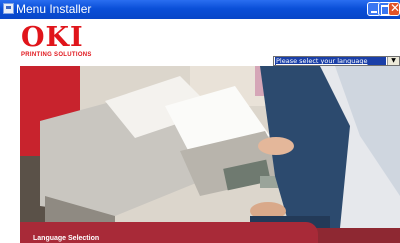 The image size is (400, 243). I want to click on logo-subtitle: PRINTING SOLUTIONS, so click(56, 55).